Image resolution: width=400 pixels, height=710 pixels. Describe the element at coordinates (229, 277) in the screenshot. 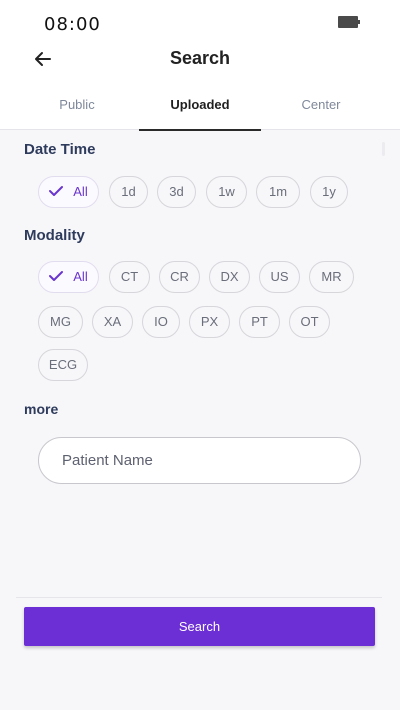

I see `modality-chip-dx: DX` at that location.